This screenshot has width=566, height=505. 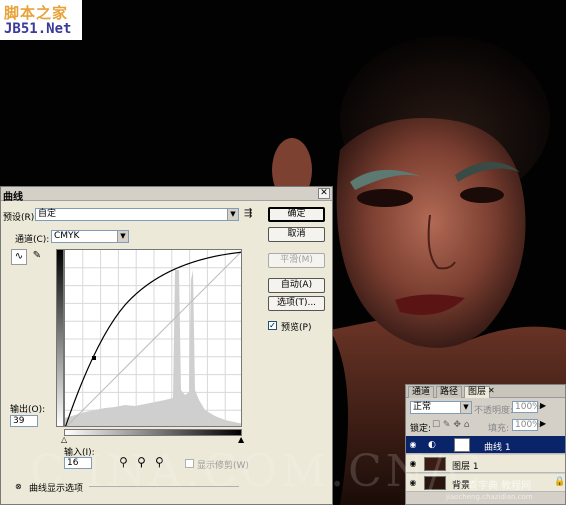 I want to click on blend-mode-select: 正常 ▼, so click(x=441, y=407).